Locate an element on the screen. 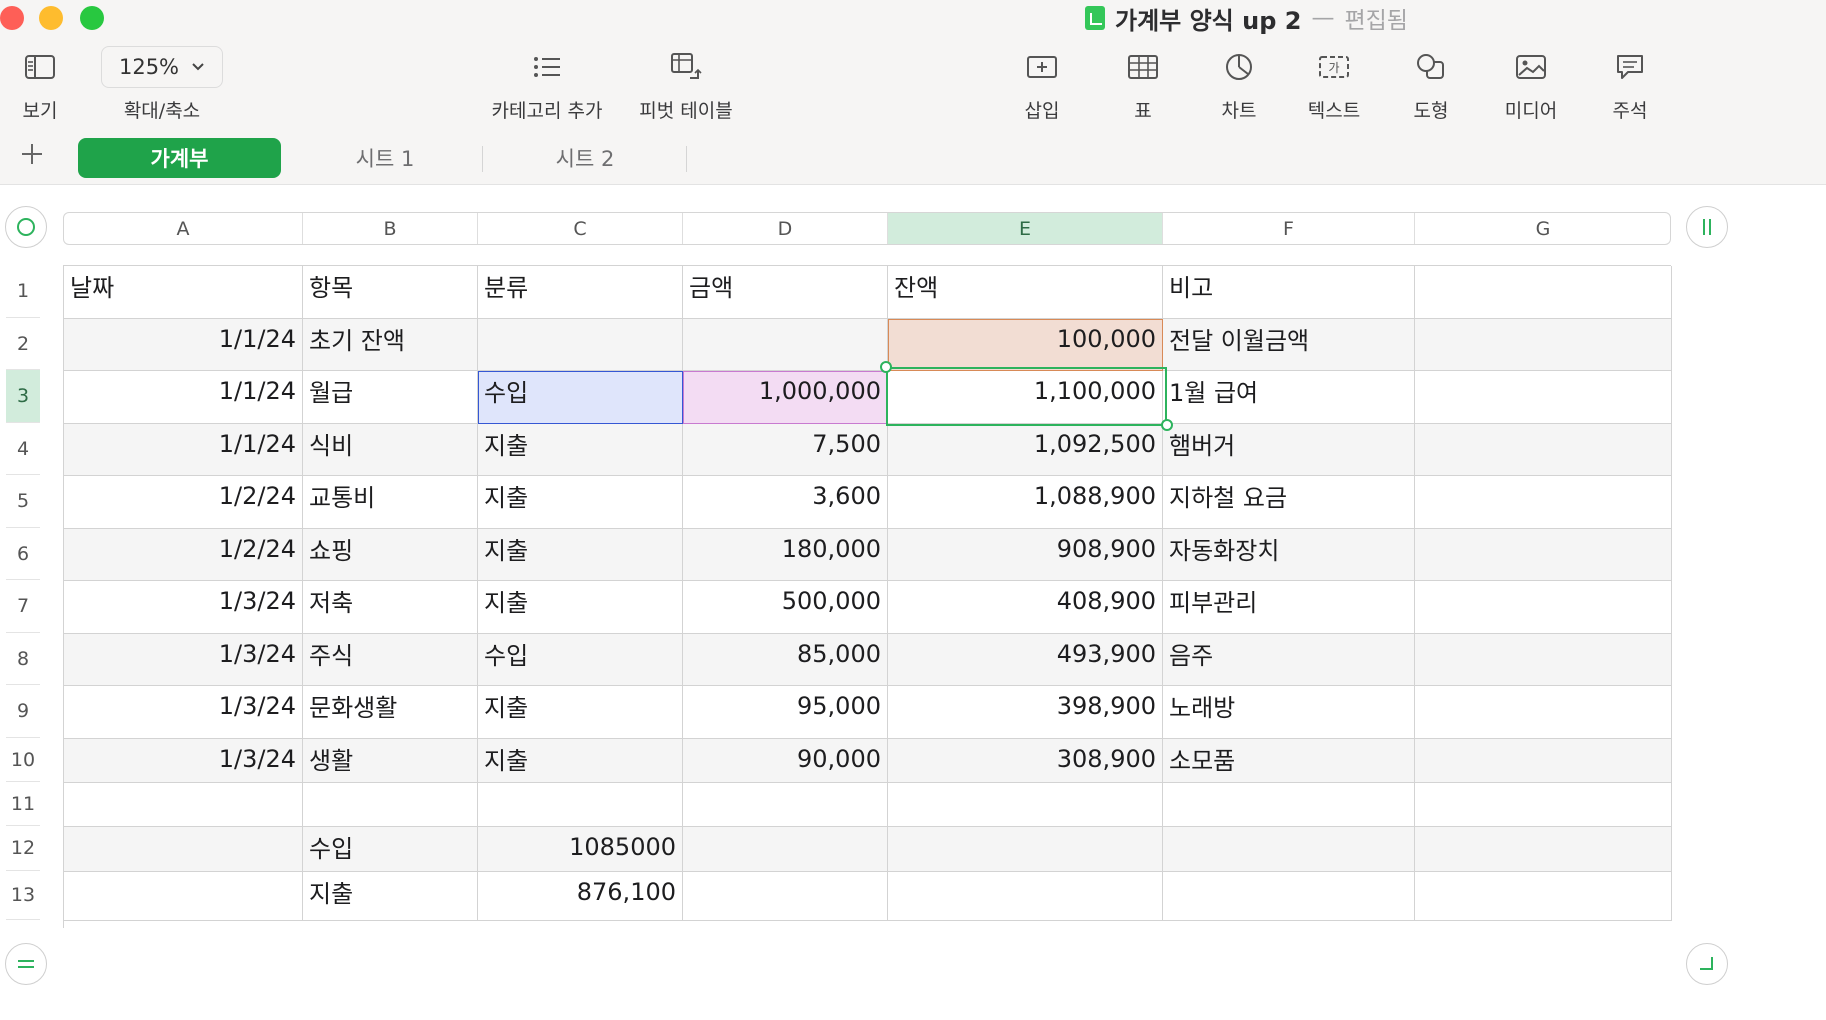 The height and width of the screenshot is (1020, 1826). cell-e10: 308,900 is located at coordinates (1025, 761).